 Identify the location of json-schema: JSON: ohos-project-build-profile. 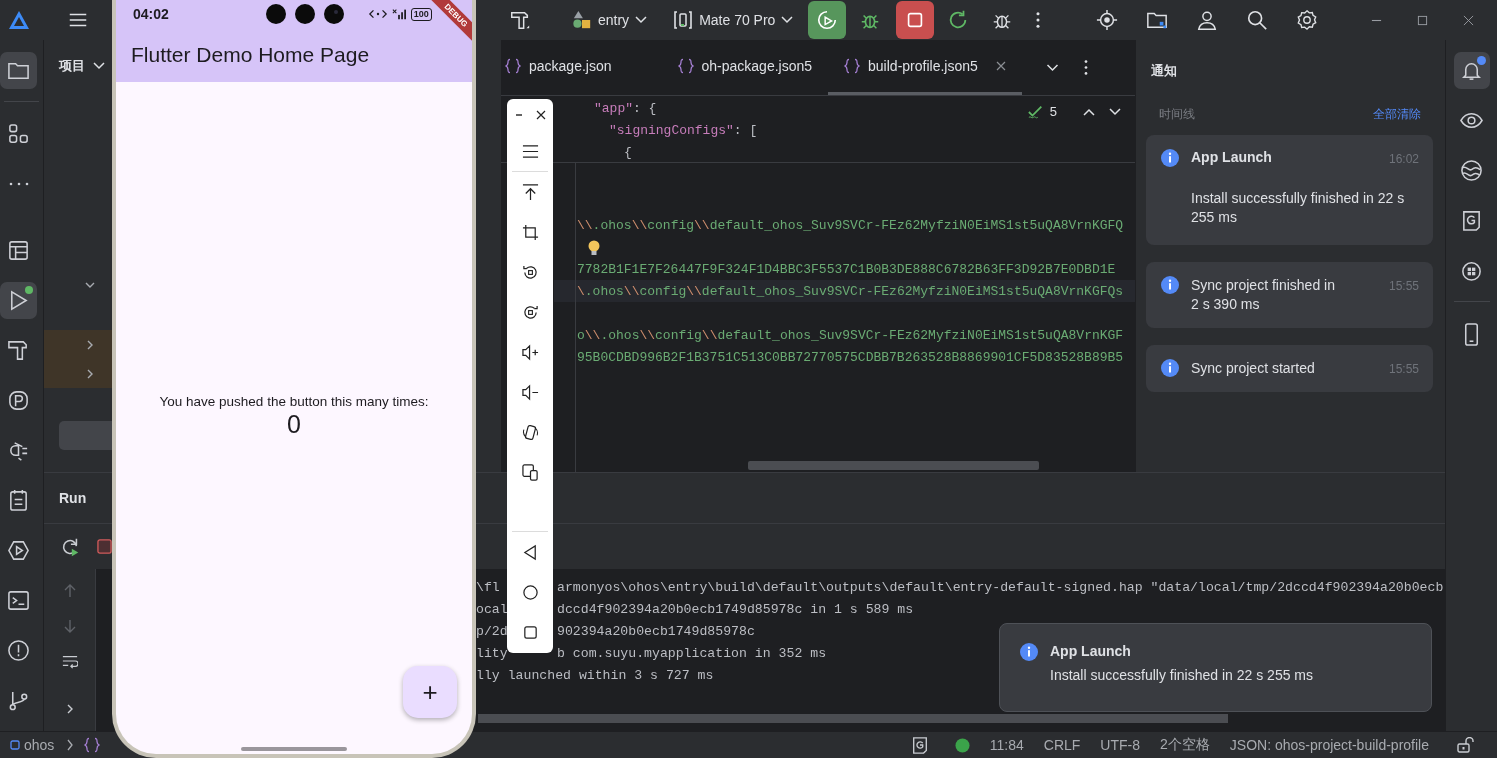
(1329, 745).